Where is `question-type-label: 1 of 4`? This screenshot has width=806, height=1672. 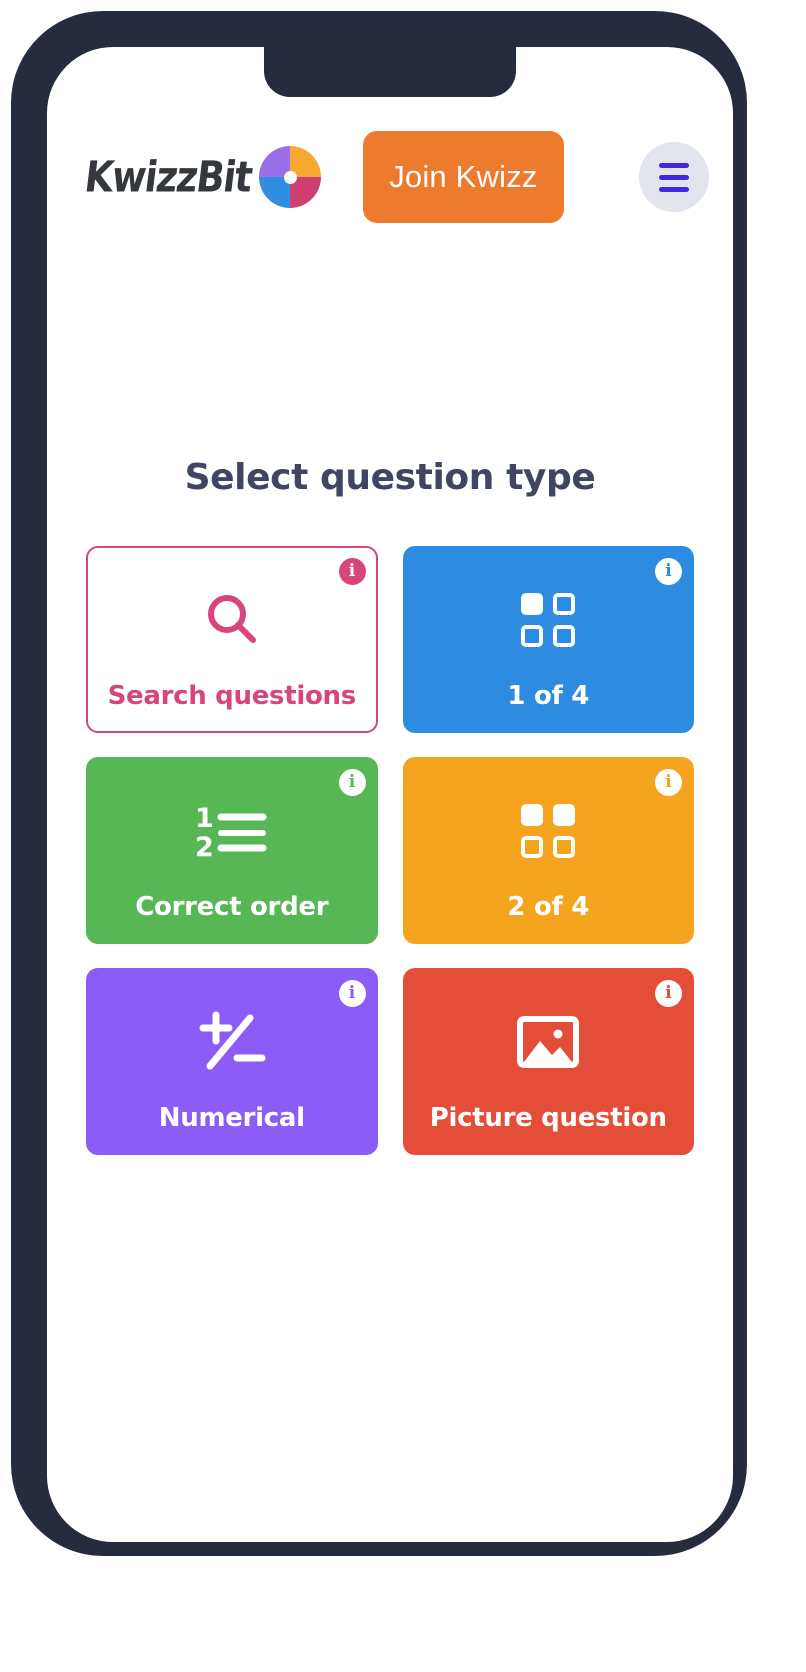 question-type-label: 1 of 4 is located at coordinates (548, 696).